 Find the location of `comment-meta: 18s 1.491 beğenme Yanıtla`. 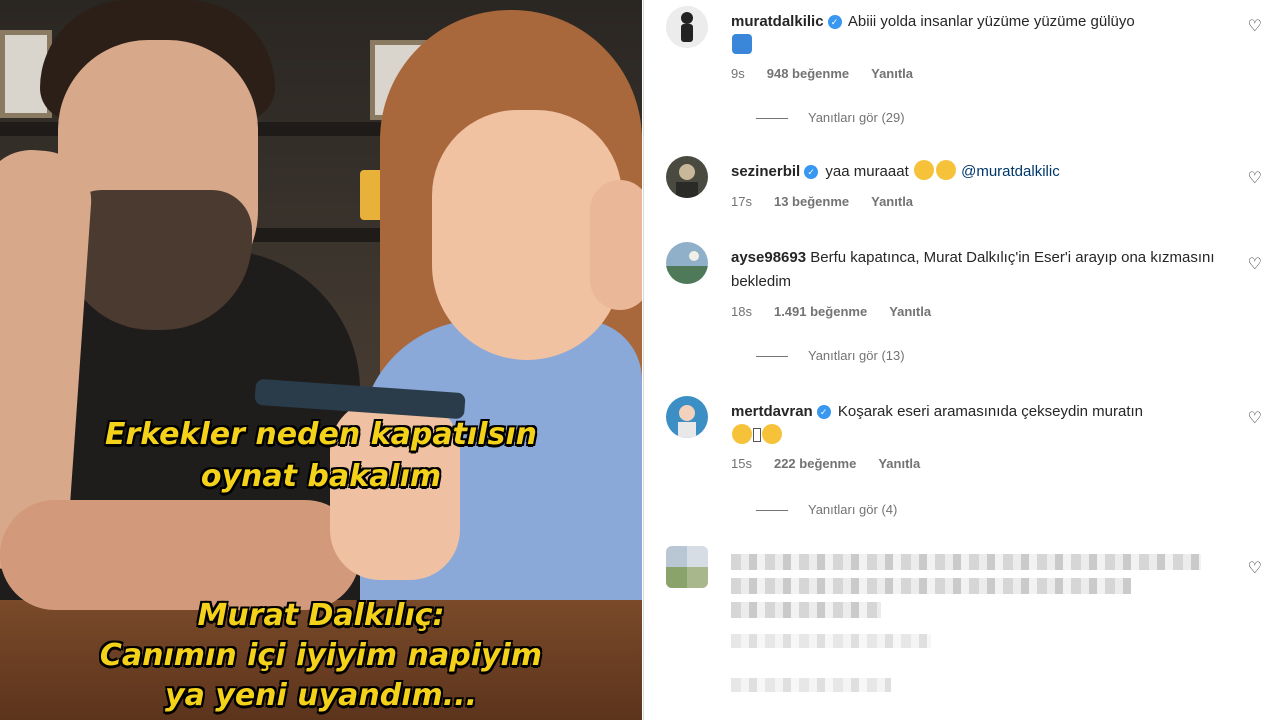

comment-meta: 18s 1.491 beğenme Yanıtla is located at coordinates (842, 311).